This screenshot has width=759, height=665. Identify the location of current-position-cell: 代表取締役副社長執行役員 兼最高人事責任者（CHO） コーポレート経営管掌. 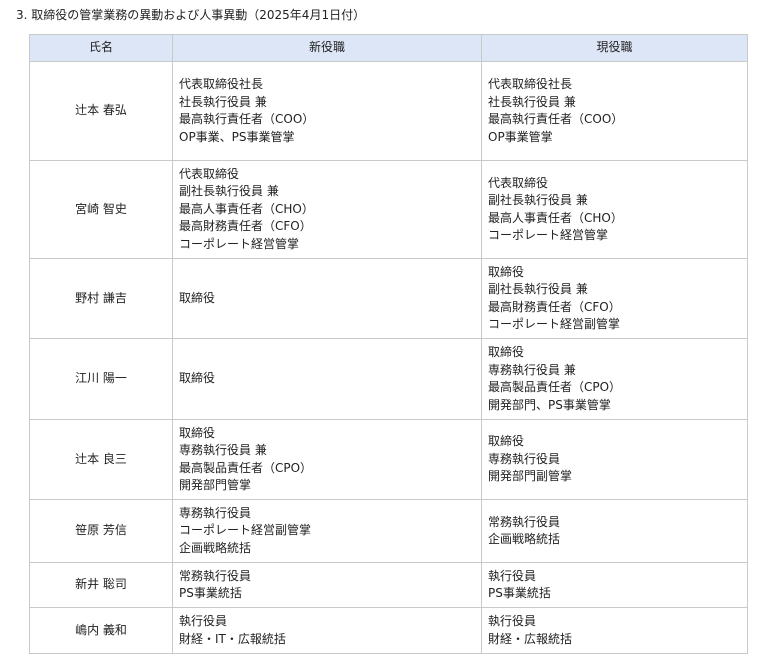
(614, 209).